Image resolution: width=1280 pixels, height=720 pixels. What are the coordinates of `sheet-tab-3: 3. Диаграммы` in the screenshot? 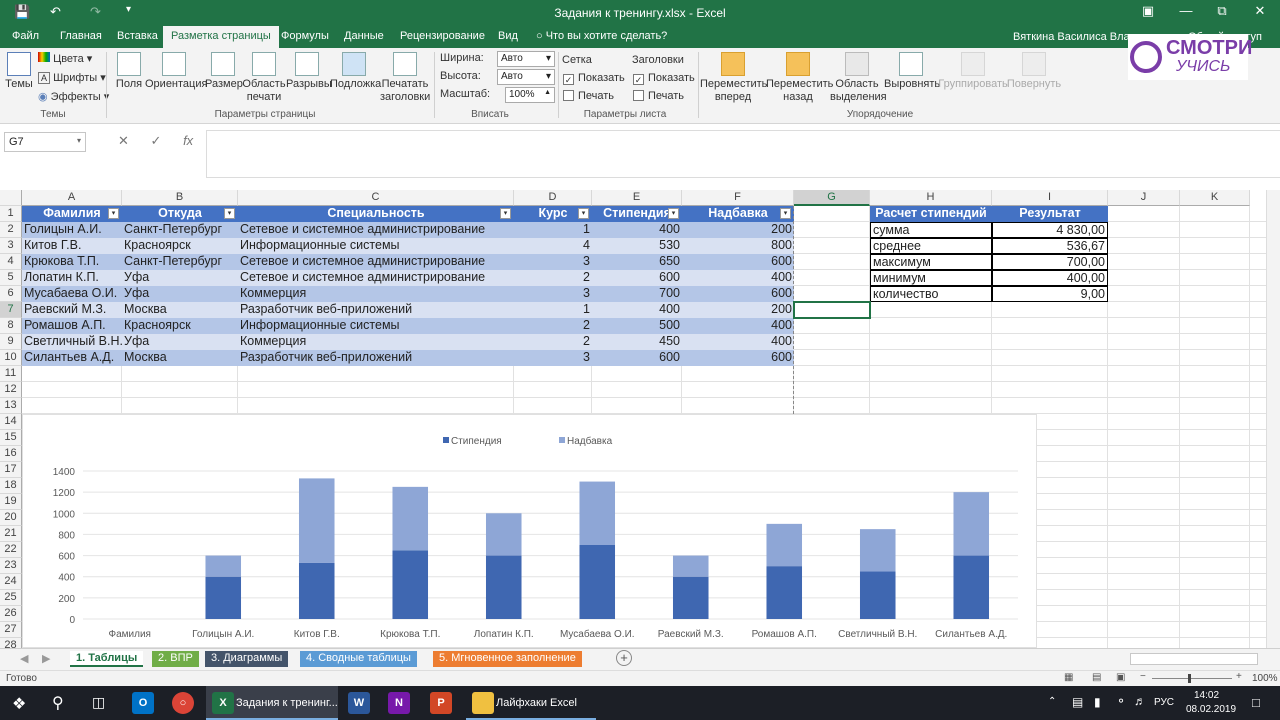 It's located at (247, 659).